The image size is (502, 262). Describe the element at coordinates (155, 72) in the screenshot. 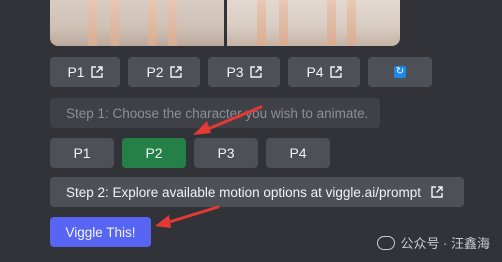

I see `p2-link-label: P2` at that location.